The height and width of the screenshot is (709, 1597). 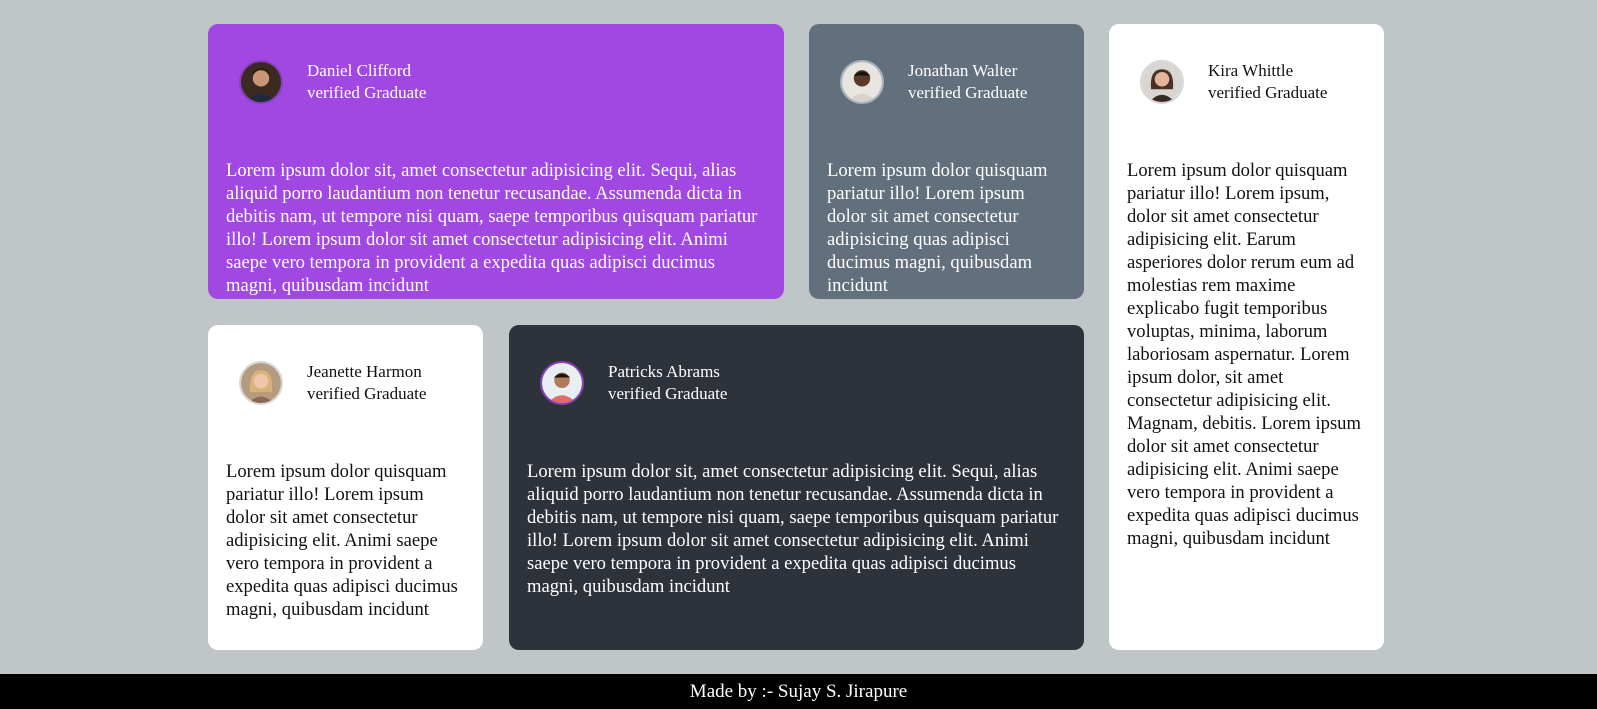 I want to click on card-header: Patricks Abrams verified Graduate, so click(x=803, y=382).